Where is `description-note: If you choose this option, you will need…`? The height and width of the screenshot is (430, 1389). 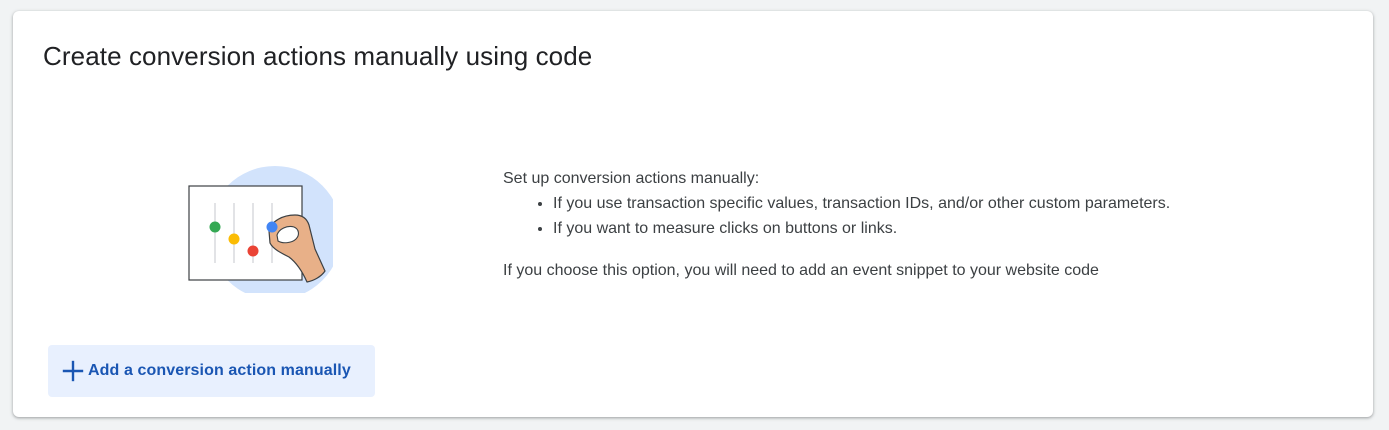
description-note: If you choose this option, you will need… is located at coordinates (801, 270).